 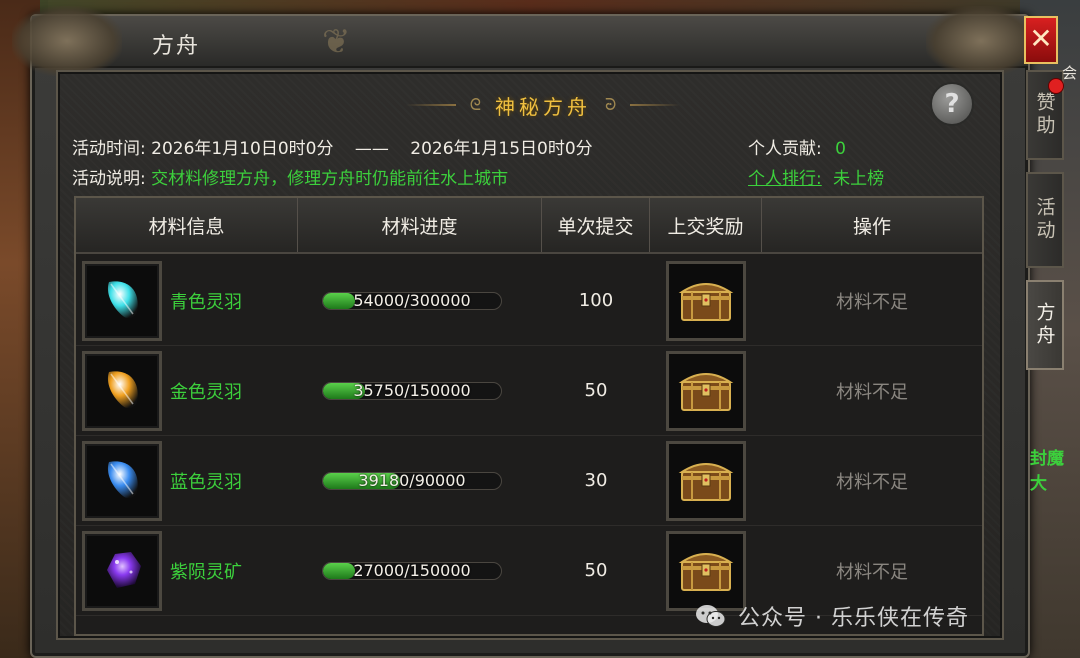 I want to click on panel-header: ᘓ 神秘方舟 ᘒ, so click(x=543, y=105).